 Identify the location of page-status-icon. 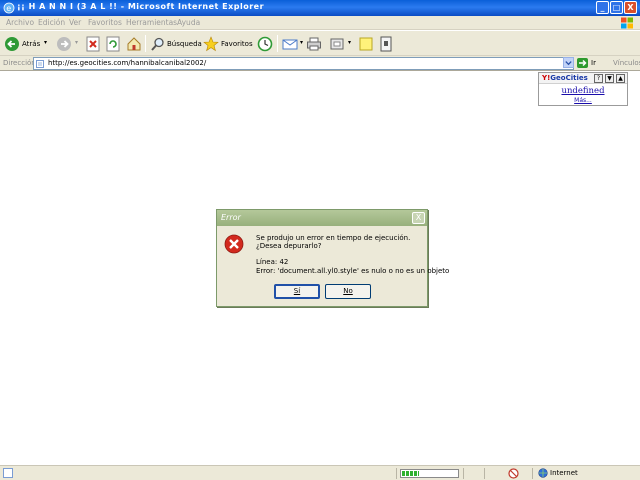
(8, 473).